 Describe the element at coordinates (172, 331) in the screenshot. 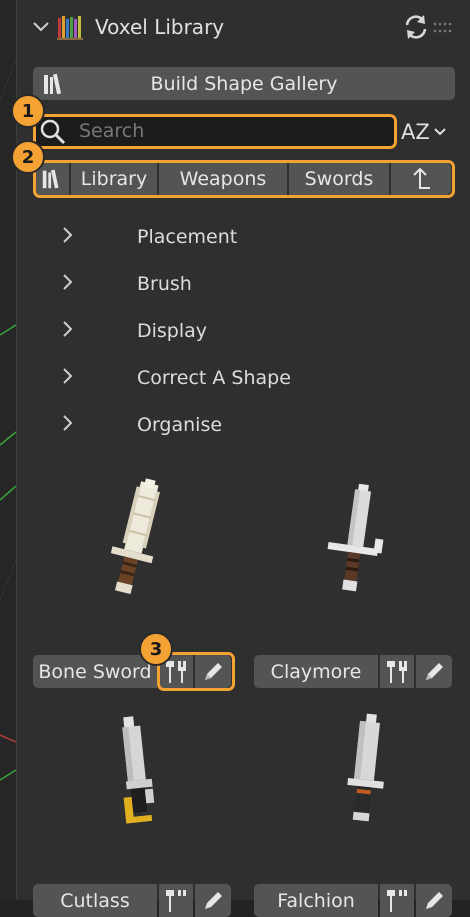

I see `section-label: Display` at that location.